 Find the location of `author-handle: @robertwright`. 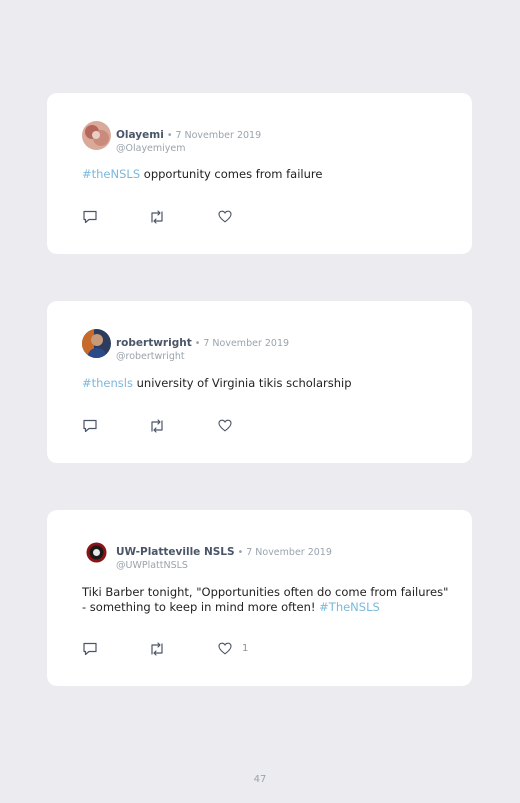

author-handle: @robertwright is located at coordinates (202, 356).